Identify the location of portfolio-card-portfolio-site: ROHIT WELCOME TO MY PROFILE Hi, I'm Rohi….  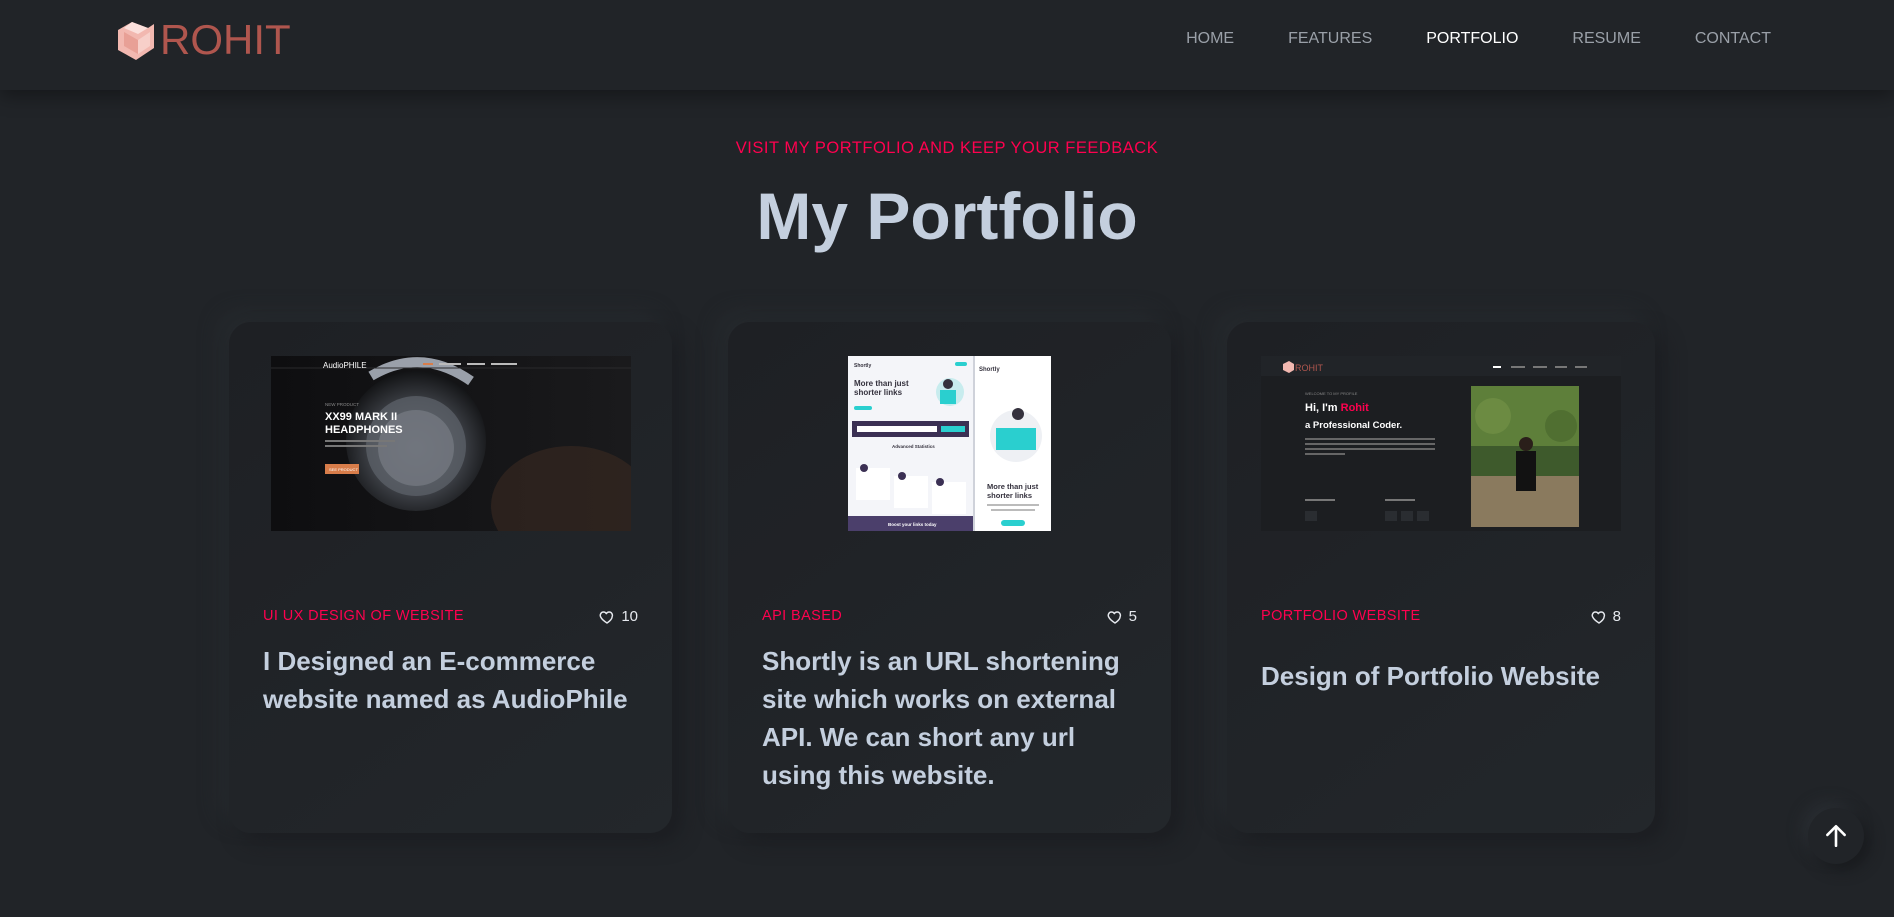
(1441, 577).